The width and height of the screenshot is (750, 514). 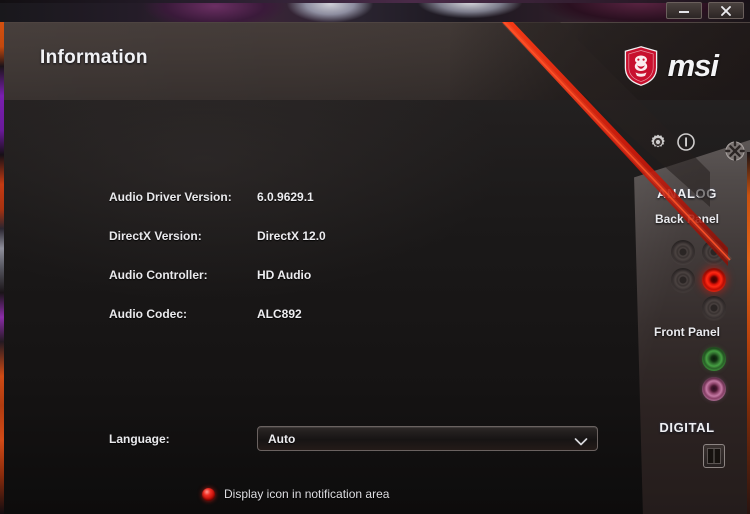 What do you see at coordinates (282, 438) in the screenshot?
I see `language-selected-value: Auto` at bounding box center [282, 438].